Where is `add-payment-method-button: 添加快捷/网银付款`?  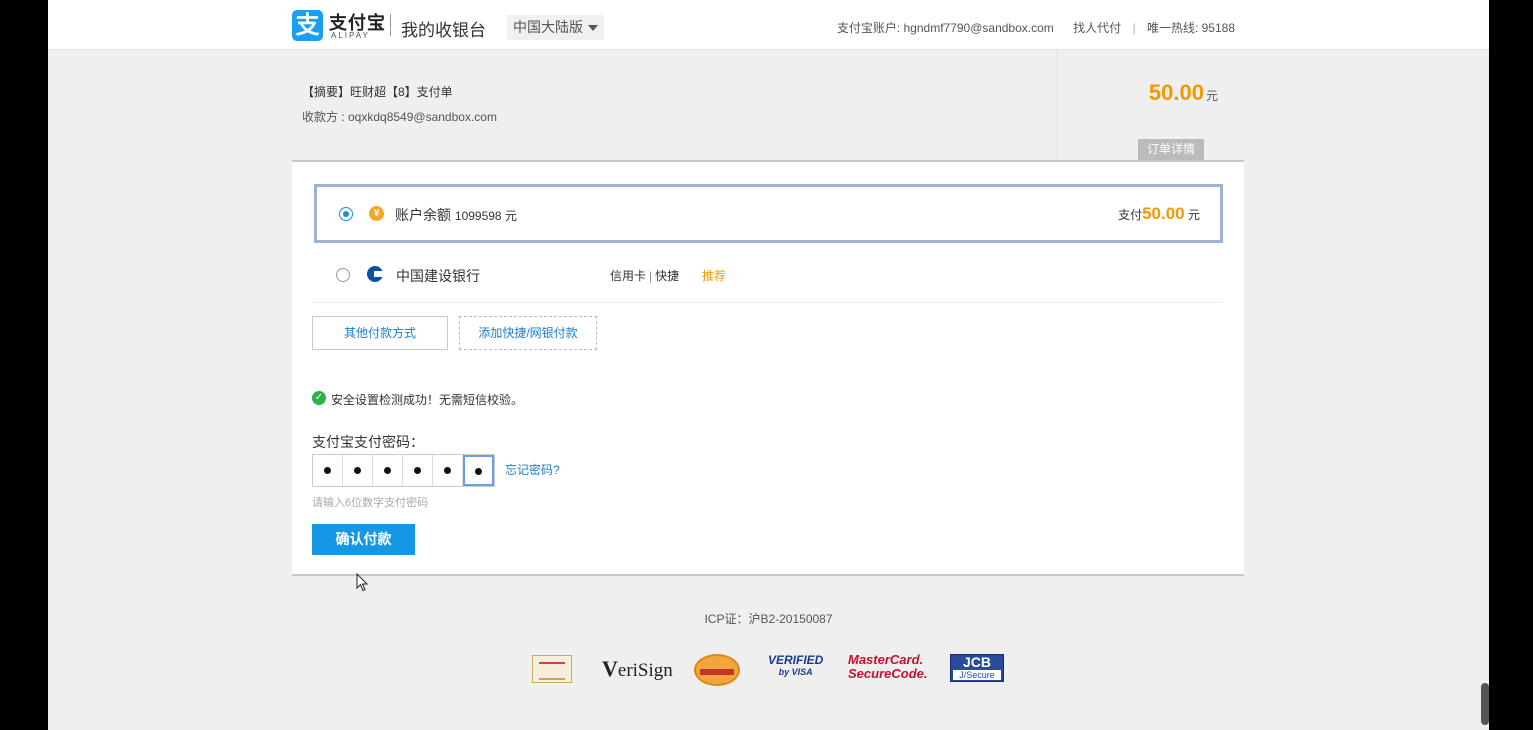
add-payment-method-button: 添加快捷/网银付款 is located at coordinates (528, 333).